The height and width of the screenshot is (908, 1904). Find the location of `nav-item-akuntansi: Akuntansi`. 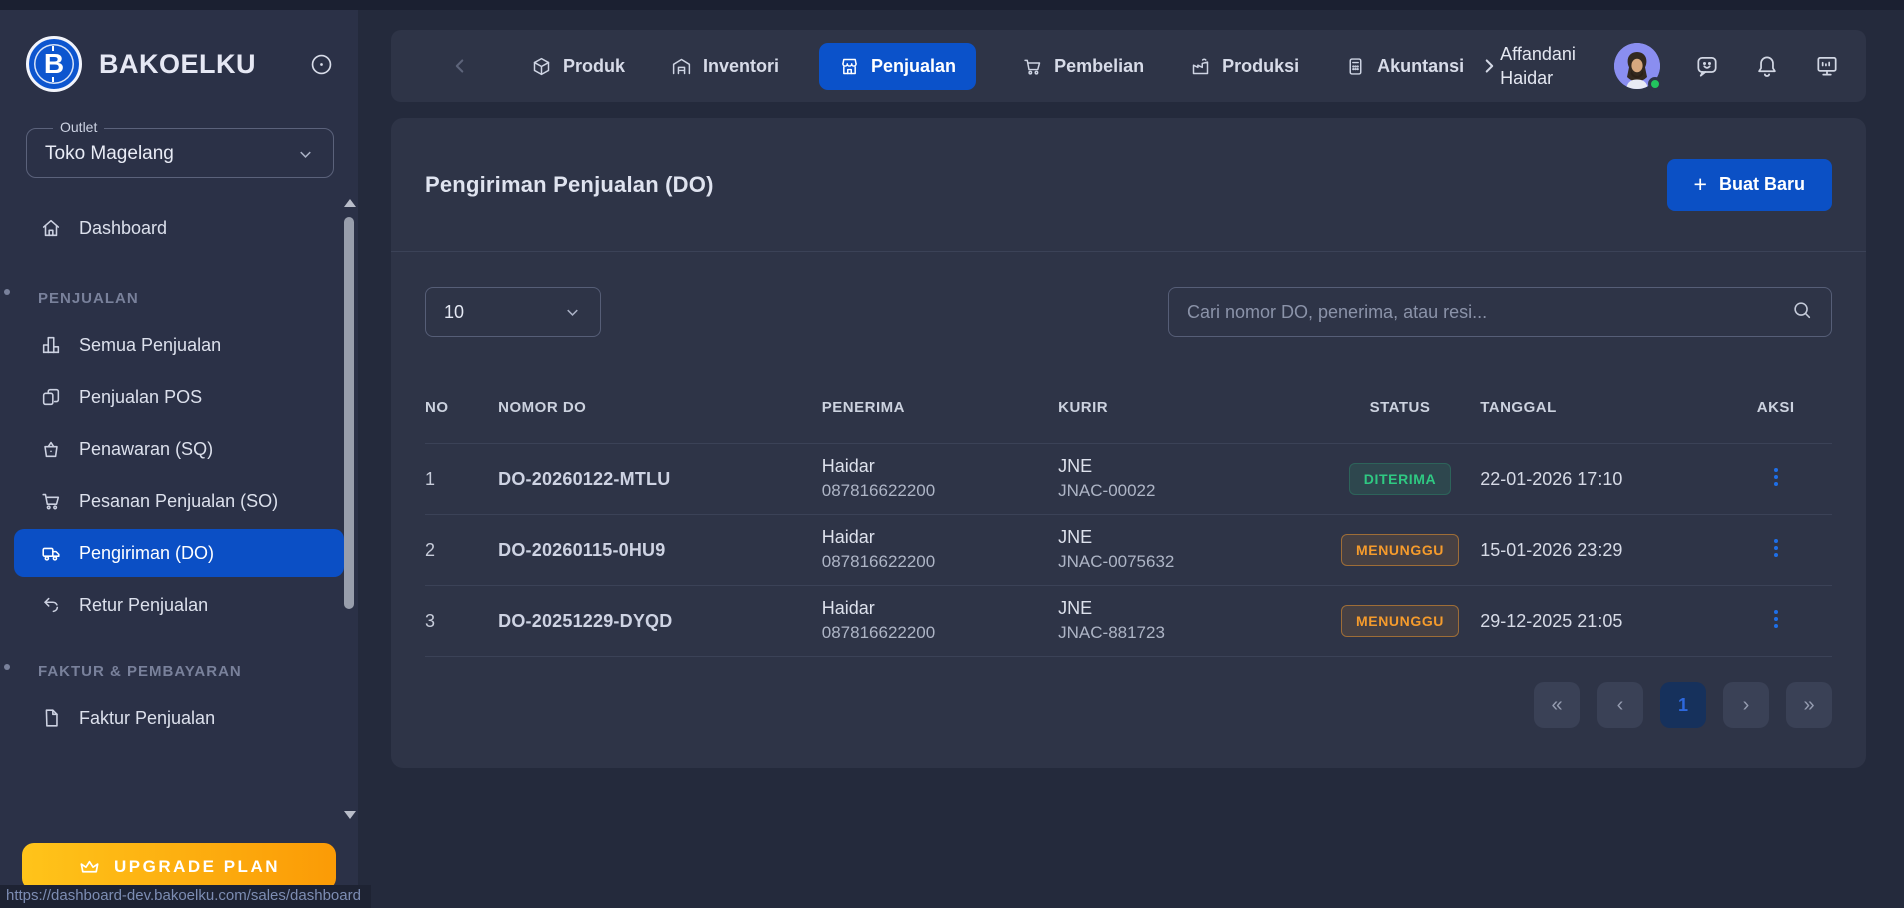

nav-item-akuntansi: Akuntansi is located at coordinates (1404, 66).